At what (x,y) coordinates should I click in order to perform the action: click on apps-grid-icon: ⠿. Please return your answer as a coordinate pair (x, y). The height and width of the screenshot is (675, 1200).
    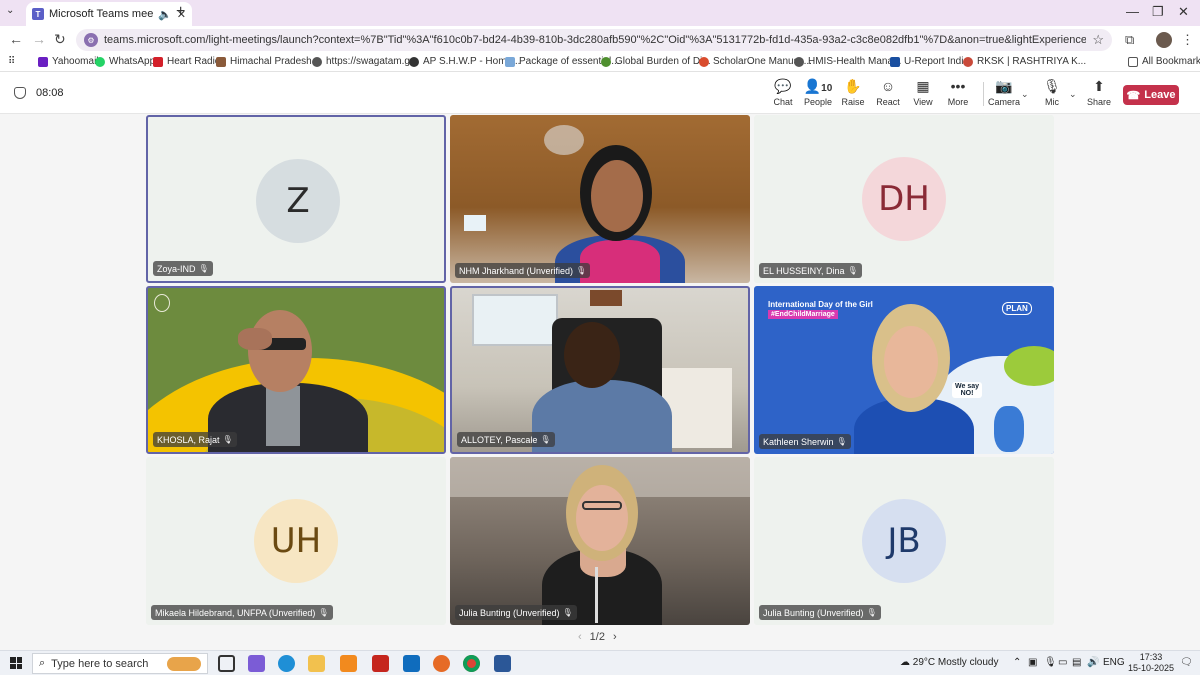
    Looking at the image, I should click on (11, 61).